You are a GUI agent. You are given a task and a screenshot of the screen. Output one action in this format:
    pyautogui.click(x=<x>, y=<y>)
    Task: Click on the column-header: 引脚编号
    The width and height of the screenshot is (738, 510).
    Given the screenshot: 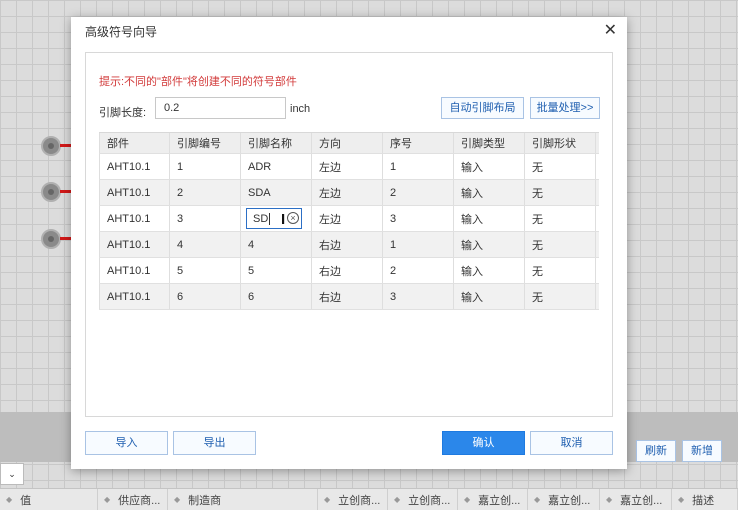 What is the action you would take?
    pyautogui.click(x=205, y=143)
    